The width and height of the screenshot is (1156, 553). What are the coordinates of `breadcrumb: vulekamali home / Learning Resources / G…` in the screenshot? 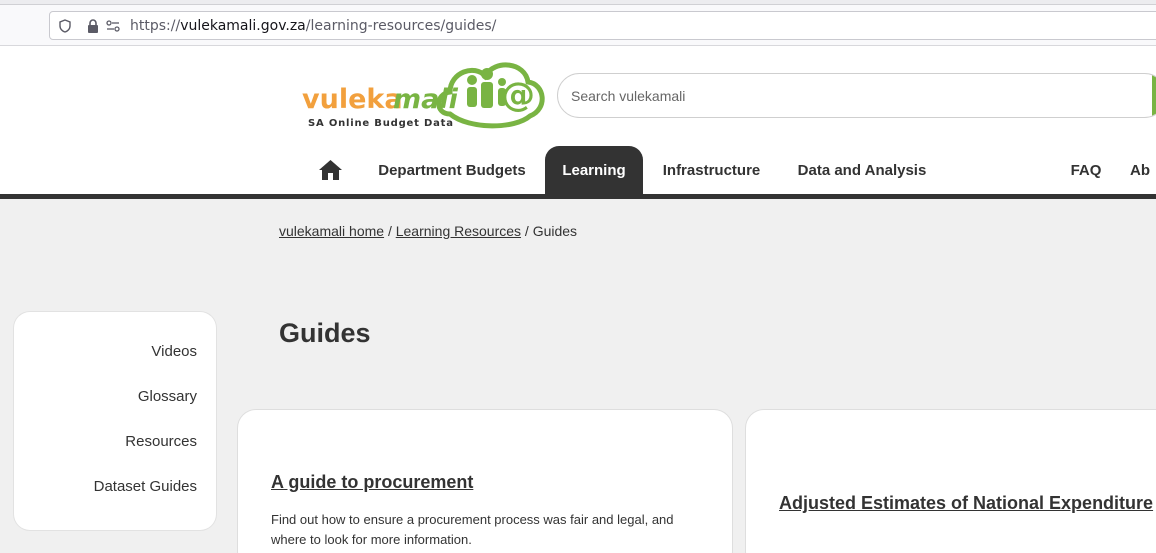 It's located at (428, 231).